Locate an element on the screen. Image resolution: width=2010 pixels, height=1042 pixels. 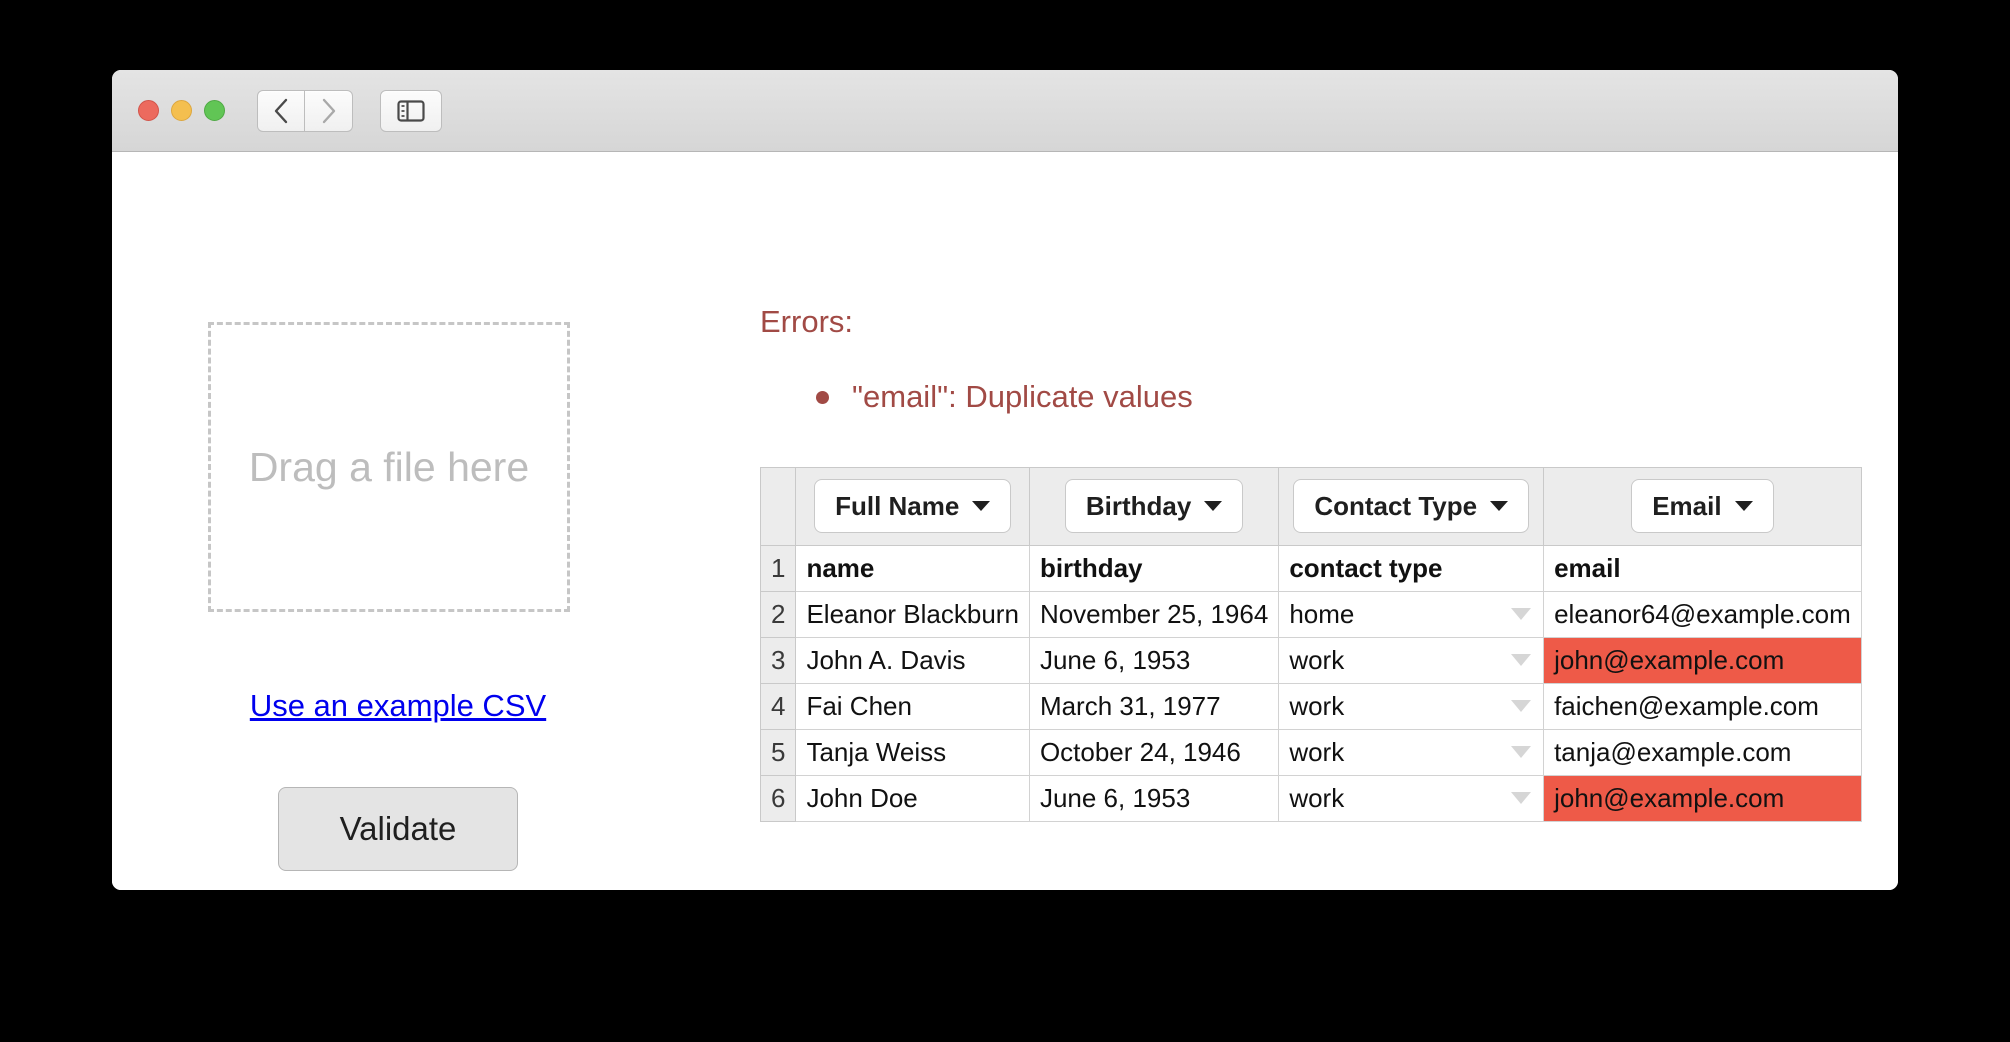
column-select-email: Email is located at coordinates (1702, 506).